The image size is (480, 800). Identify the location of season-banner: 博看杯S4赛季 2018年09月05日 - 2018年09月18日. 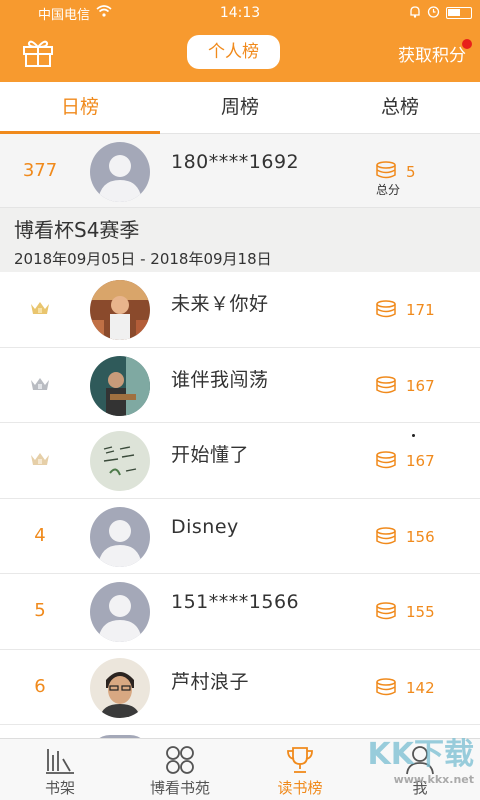
(240, 240).